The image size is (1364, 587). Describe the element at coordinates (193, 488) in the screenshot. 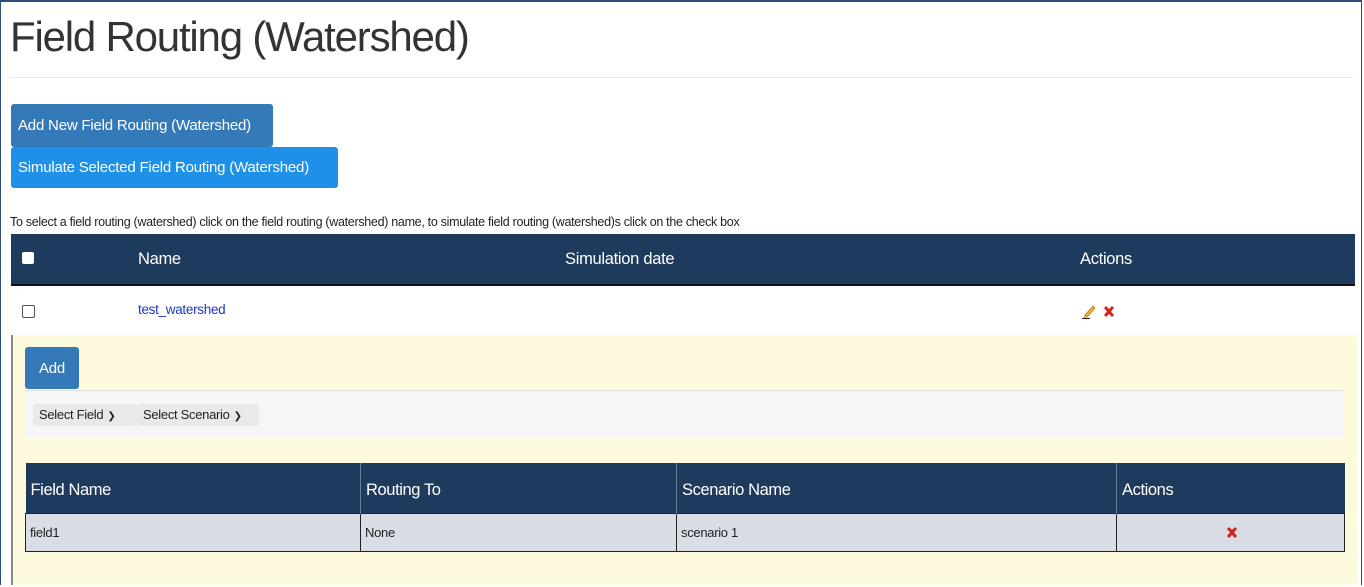

I see `column-header-field-name: Field Name` at that location.